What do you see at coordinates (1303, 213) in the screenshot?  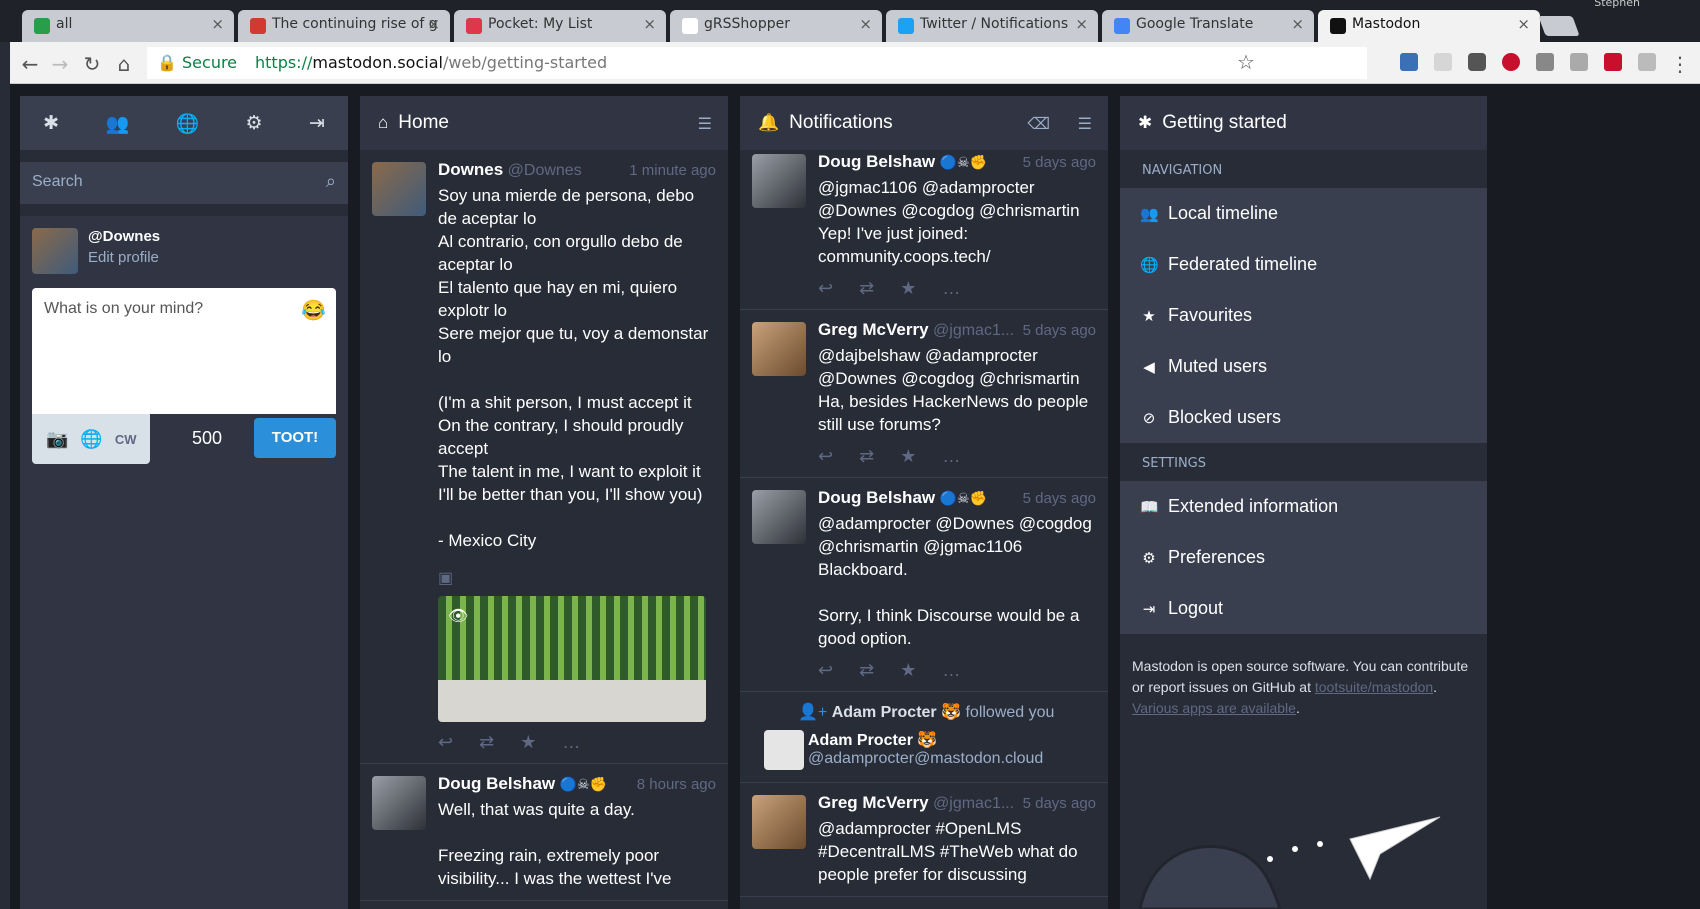 I see `local-timeline-link: 👥 Local timeline` at bounding box center [1303, 213].